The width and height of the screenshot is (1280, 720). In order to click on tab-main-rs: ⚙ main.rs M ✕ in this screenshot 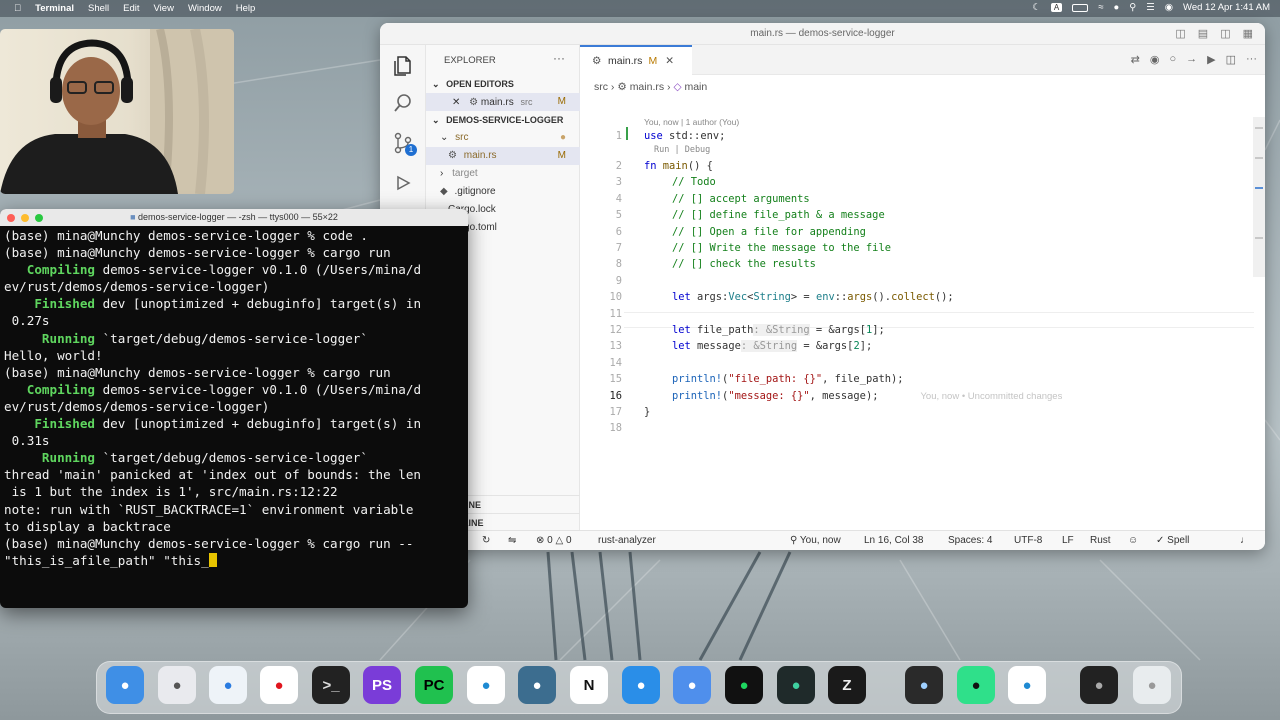, I will do `click(636, 60)`.